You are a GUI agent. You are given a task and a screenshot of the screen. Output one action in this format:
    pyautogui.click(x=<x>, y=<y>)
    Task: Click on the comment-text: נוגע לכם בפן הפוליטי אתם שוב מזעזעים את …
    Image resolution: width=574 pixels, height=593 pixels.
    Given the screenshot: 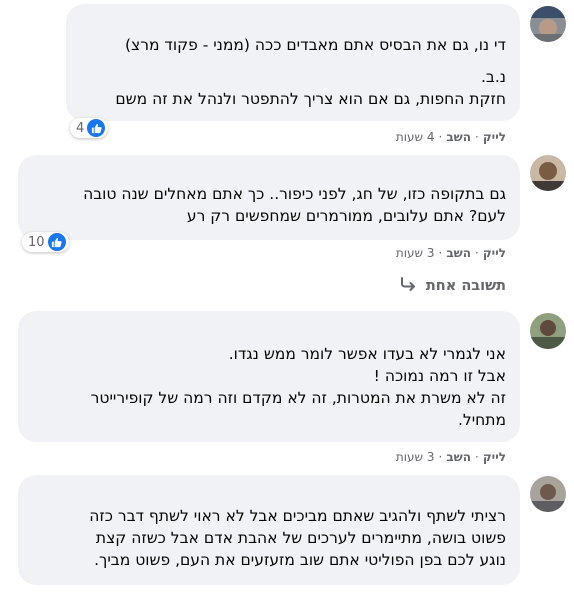 What is the action you would take?
    pyautogui.click(x=300, y=560)
    